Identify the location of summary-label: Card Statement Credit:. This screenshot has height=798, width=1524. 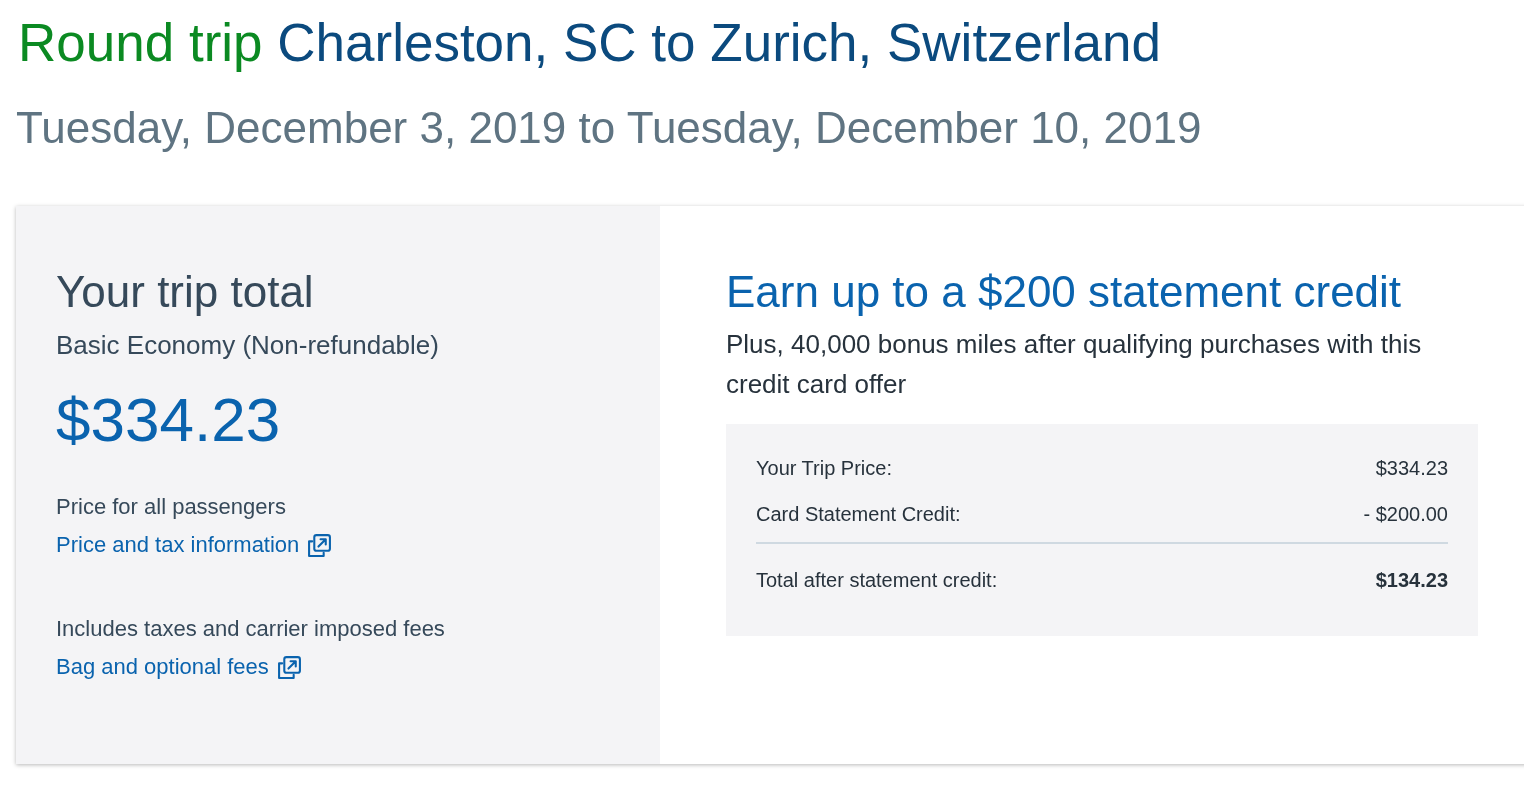
(858, 514).